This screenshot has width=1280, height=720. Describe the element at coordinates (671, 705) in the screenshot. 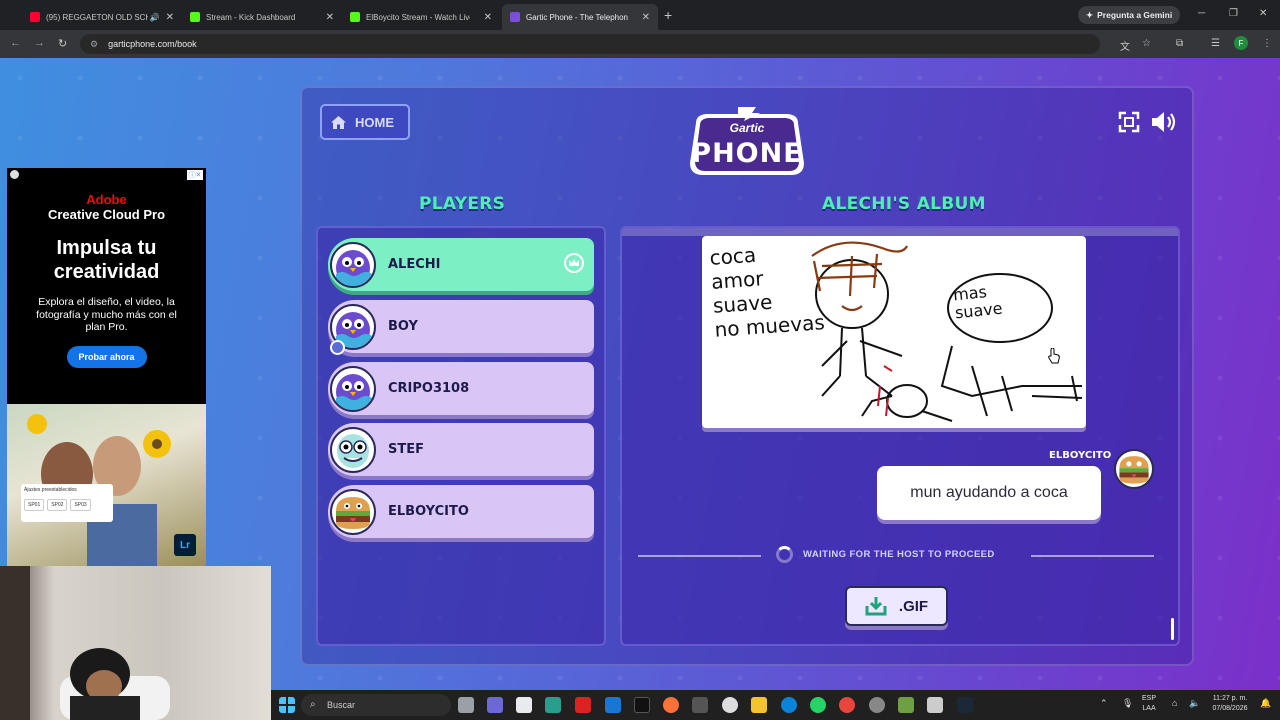

I see `firefox-icon` at that location.